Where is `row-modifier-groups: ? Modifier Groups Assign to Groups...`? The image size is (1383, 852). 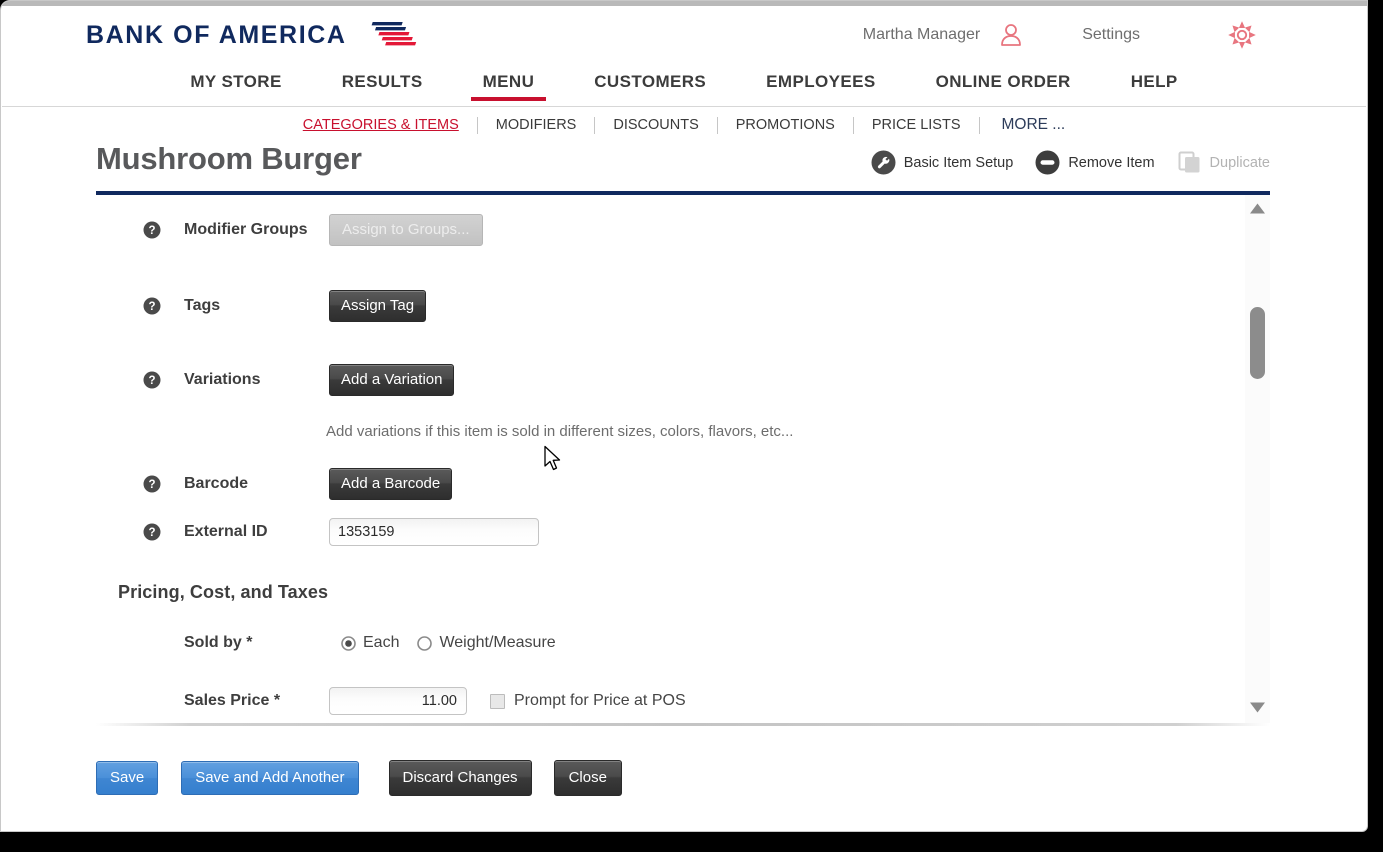
row-modifier-groups: ? Modifier Groups Assign to Groups... is located at coordinates (667, 230).